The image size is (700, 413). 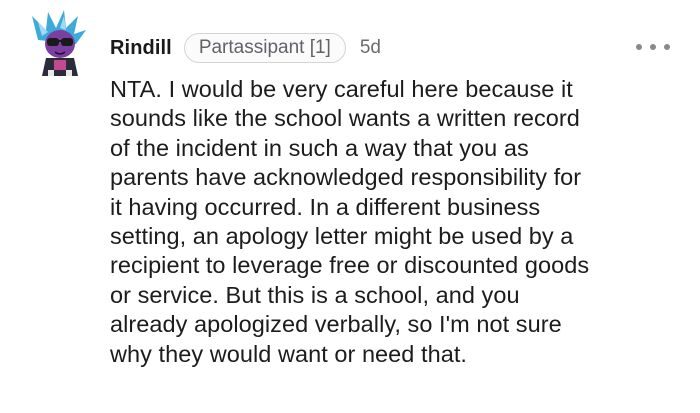 I want to click on avatar-icon, so click(x=59, y=43).